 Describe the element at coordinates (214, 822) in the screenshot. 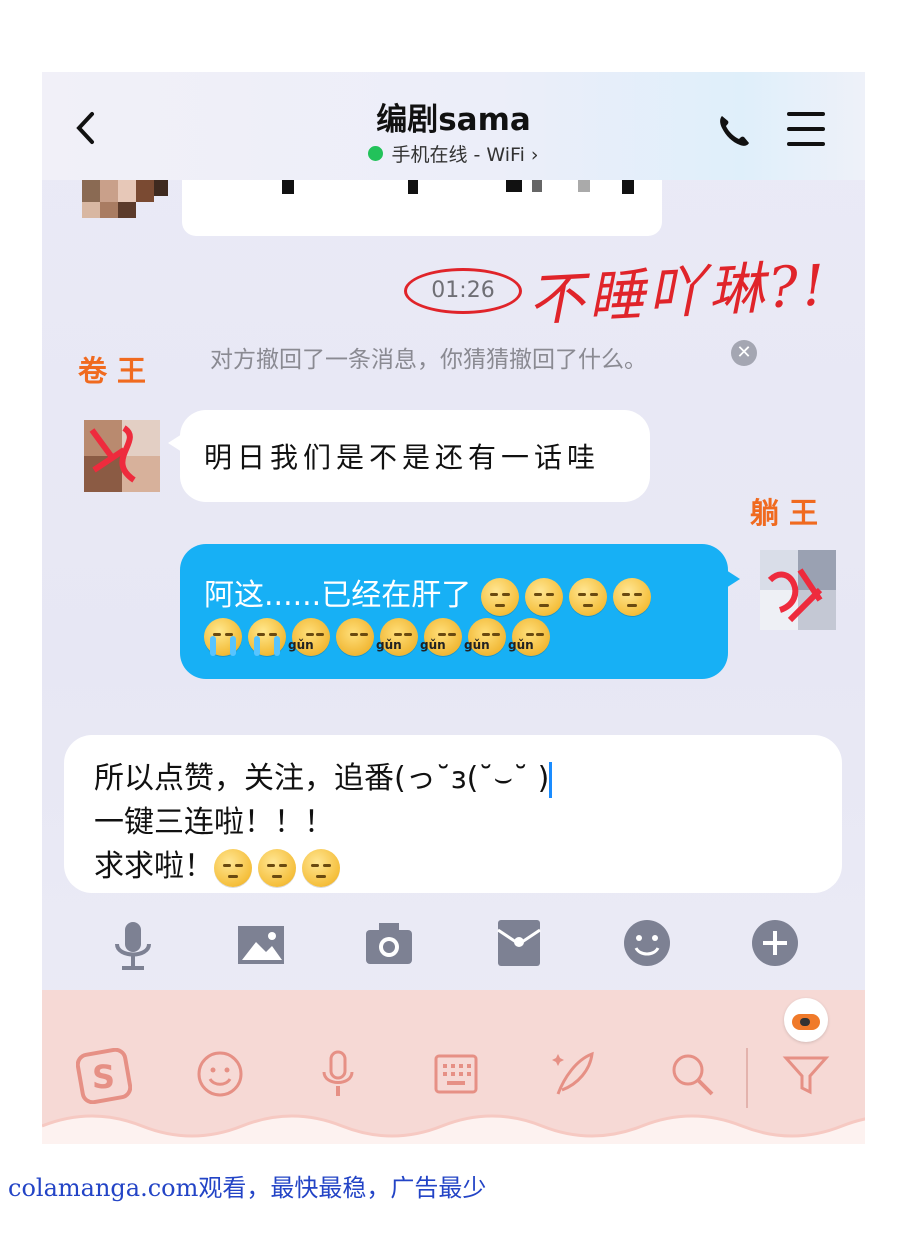

I see `input-line-2: 一键三连啦！！！` at that location.